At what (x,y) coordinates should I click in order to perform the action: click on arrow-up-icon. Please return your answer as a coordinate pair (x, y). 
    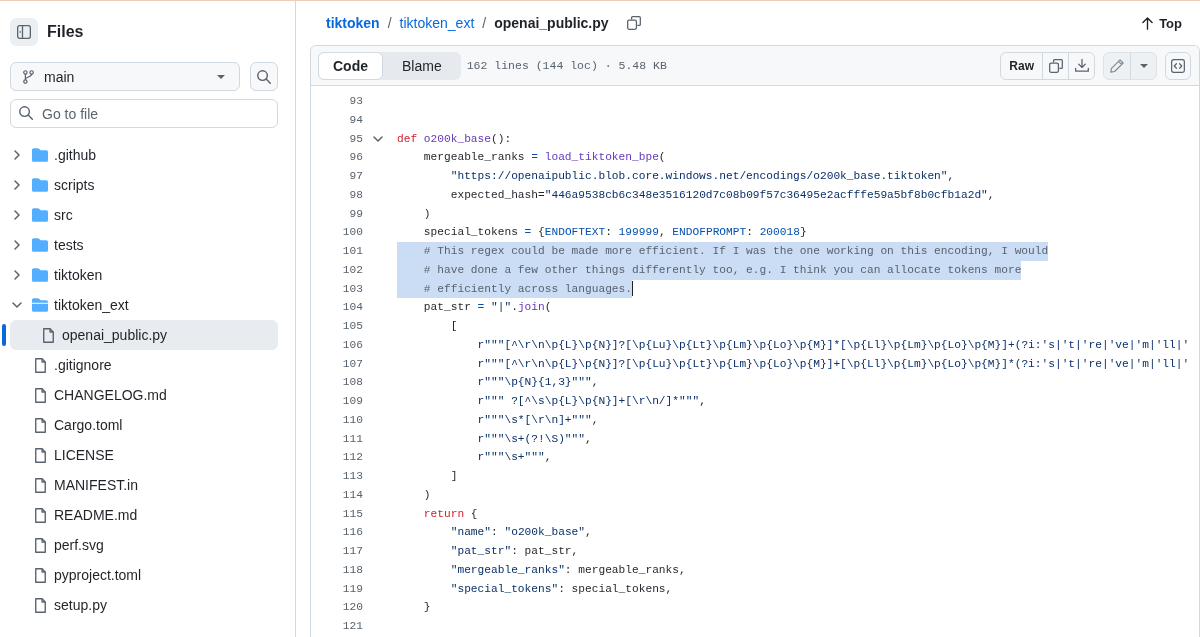
    Looking at the image, I should click on (1148, 23).